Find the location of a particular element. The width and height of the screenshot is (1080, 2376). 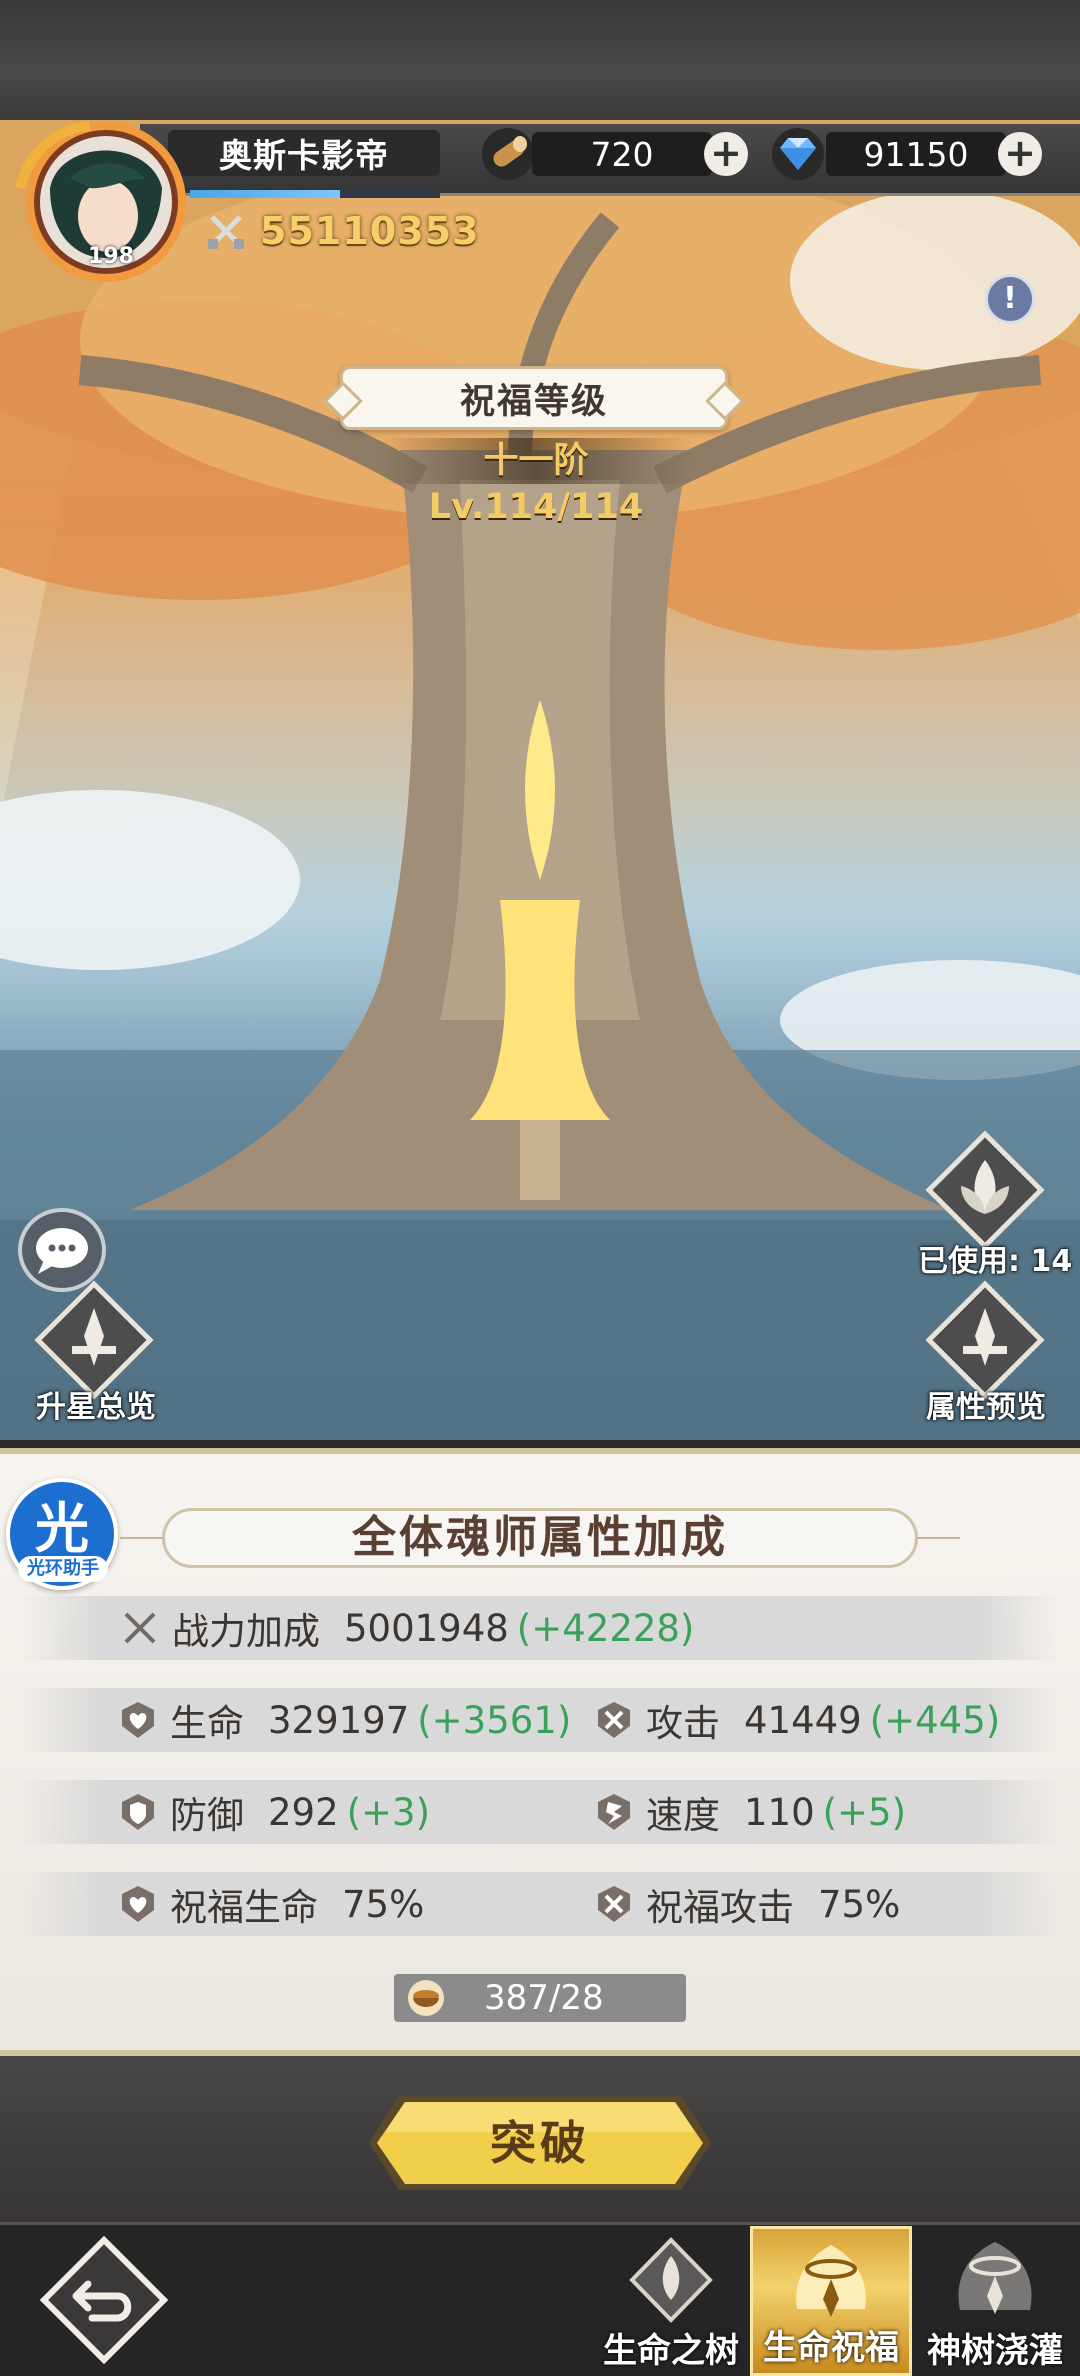

stat-value: 329197 is located at coordinates (339, 1720).